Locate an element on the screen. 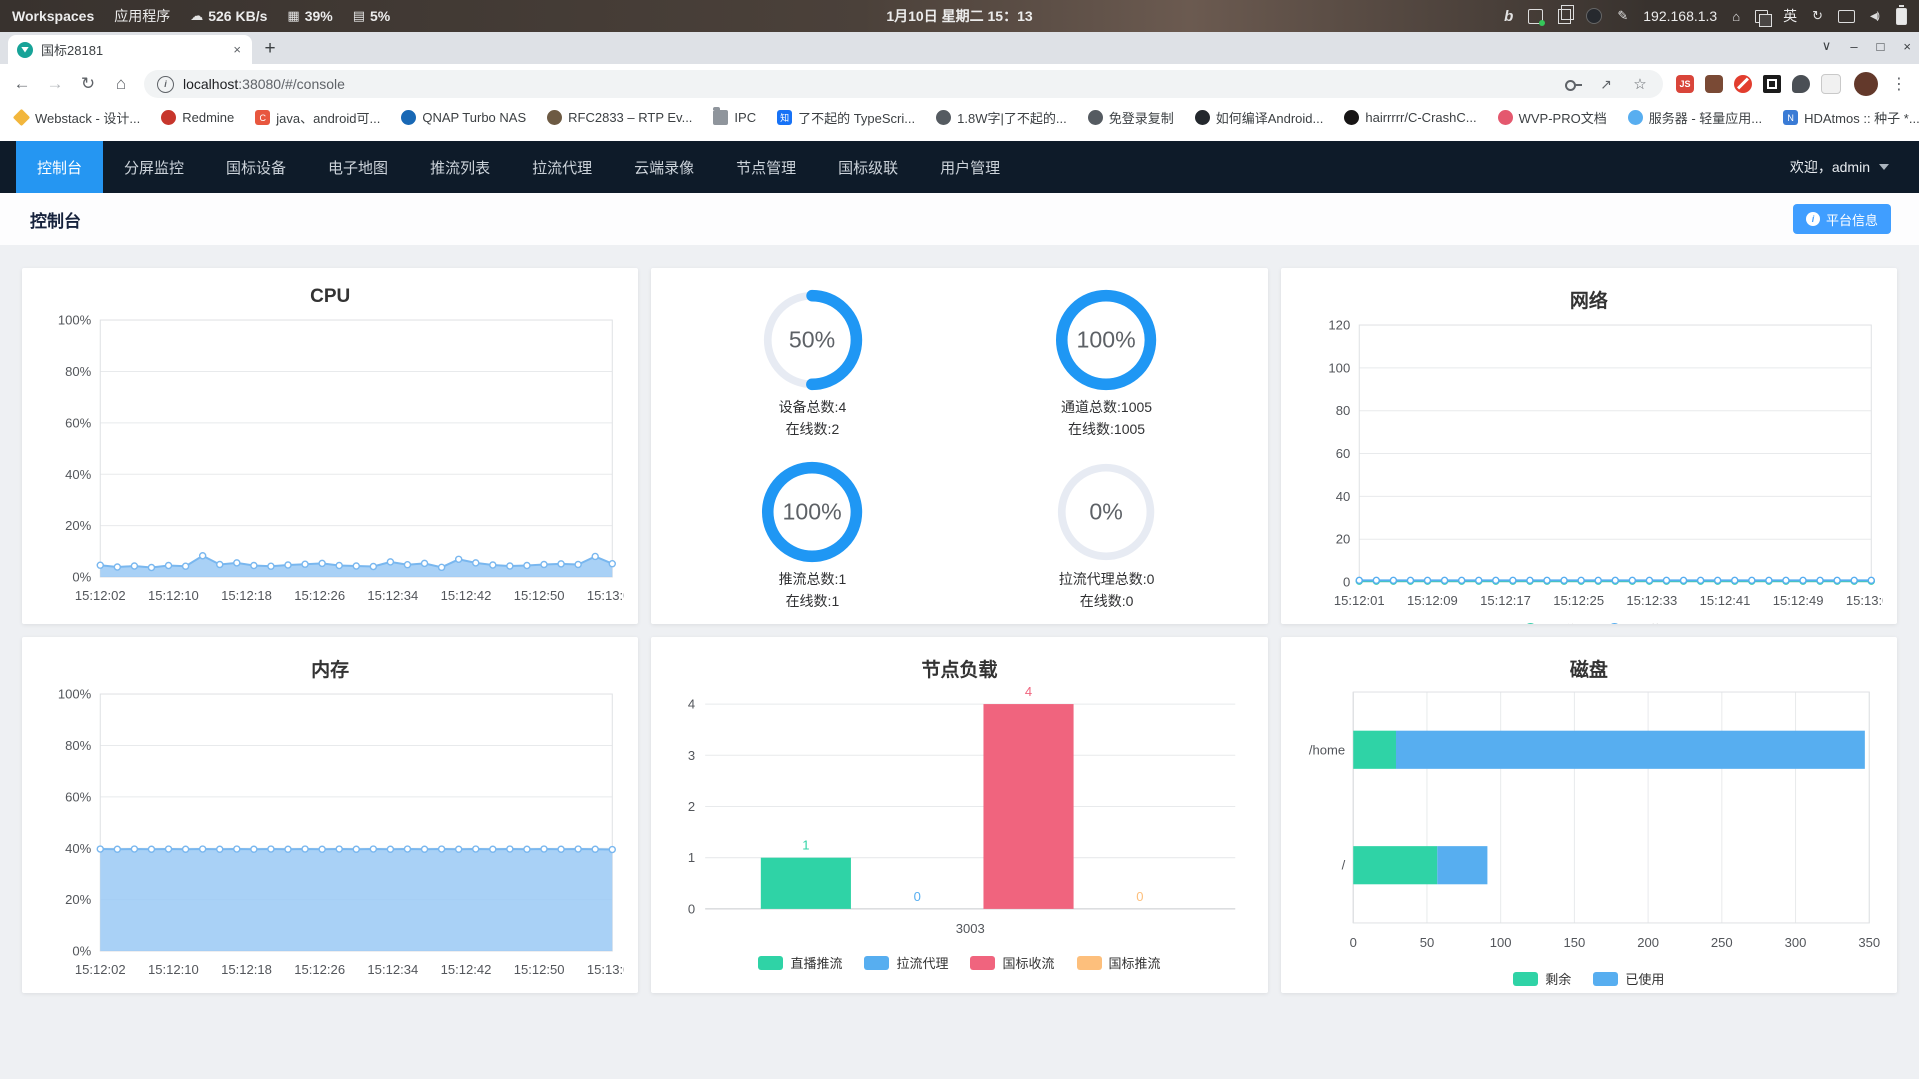  gauge-labels: 通道总数:1005 在线数:1005 is located at coordinates (1106, 418).